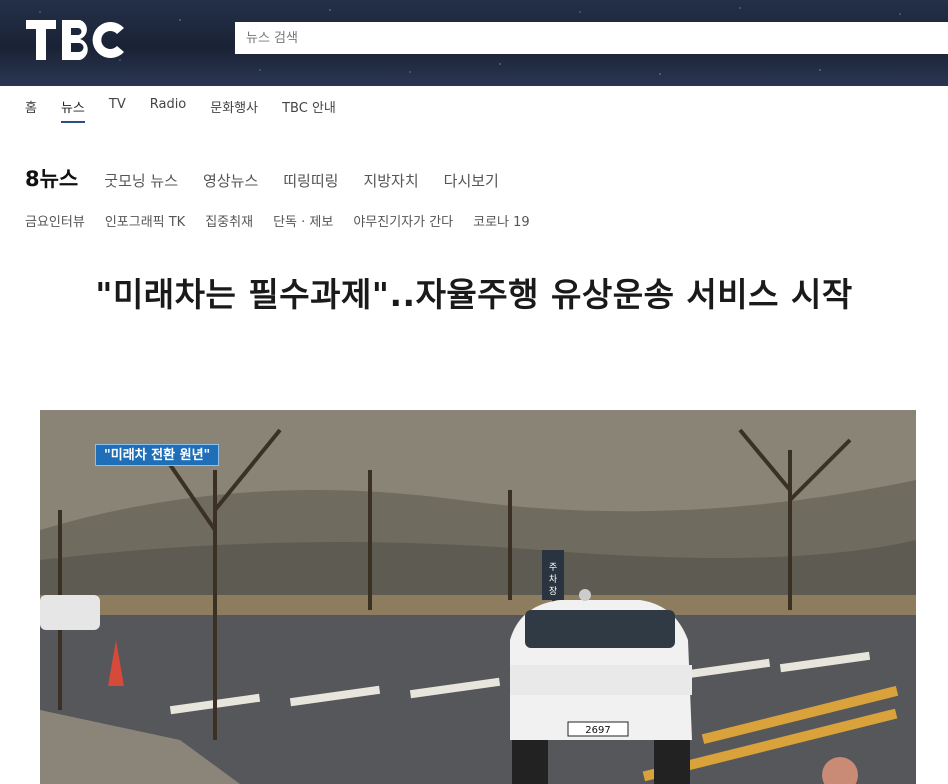 The image size is (948, 784). I want to click on search-input, so click(591, 38).